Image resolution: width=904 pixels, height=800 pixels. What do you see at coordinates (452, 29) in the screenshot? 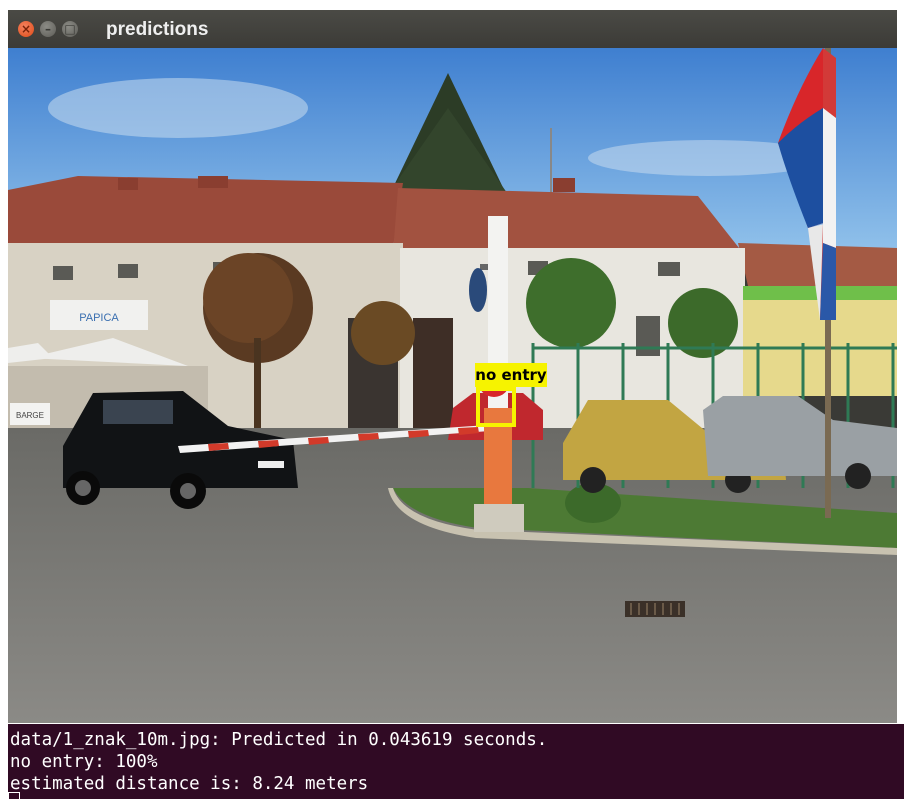
I see `window-titlebar: × – □ predictions` at bounding box center [452, 29].